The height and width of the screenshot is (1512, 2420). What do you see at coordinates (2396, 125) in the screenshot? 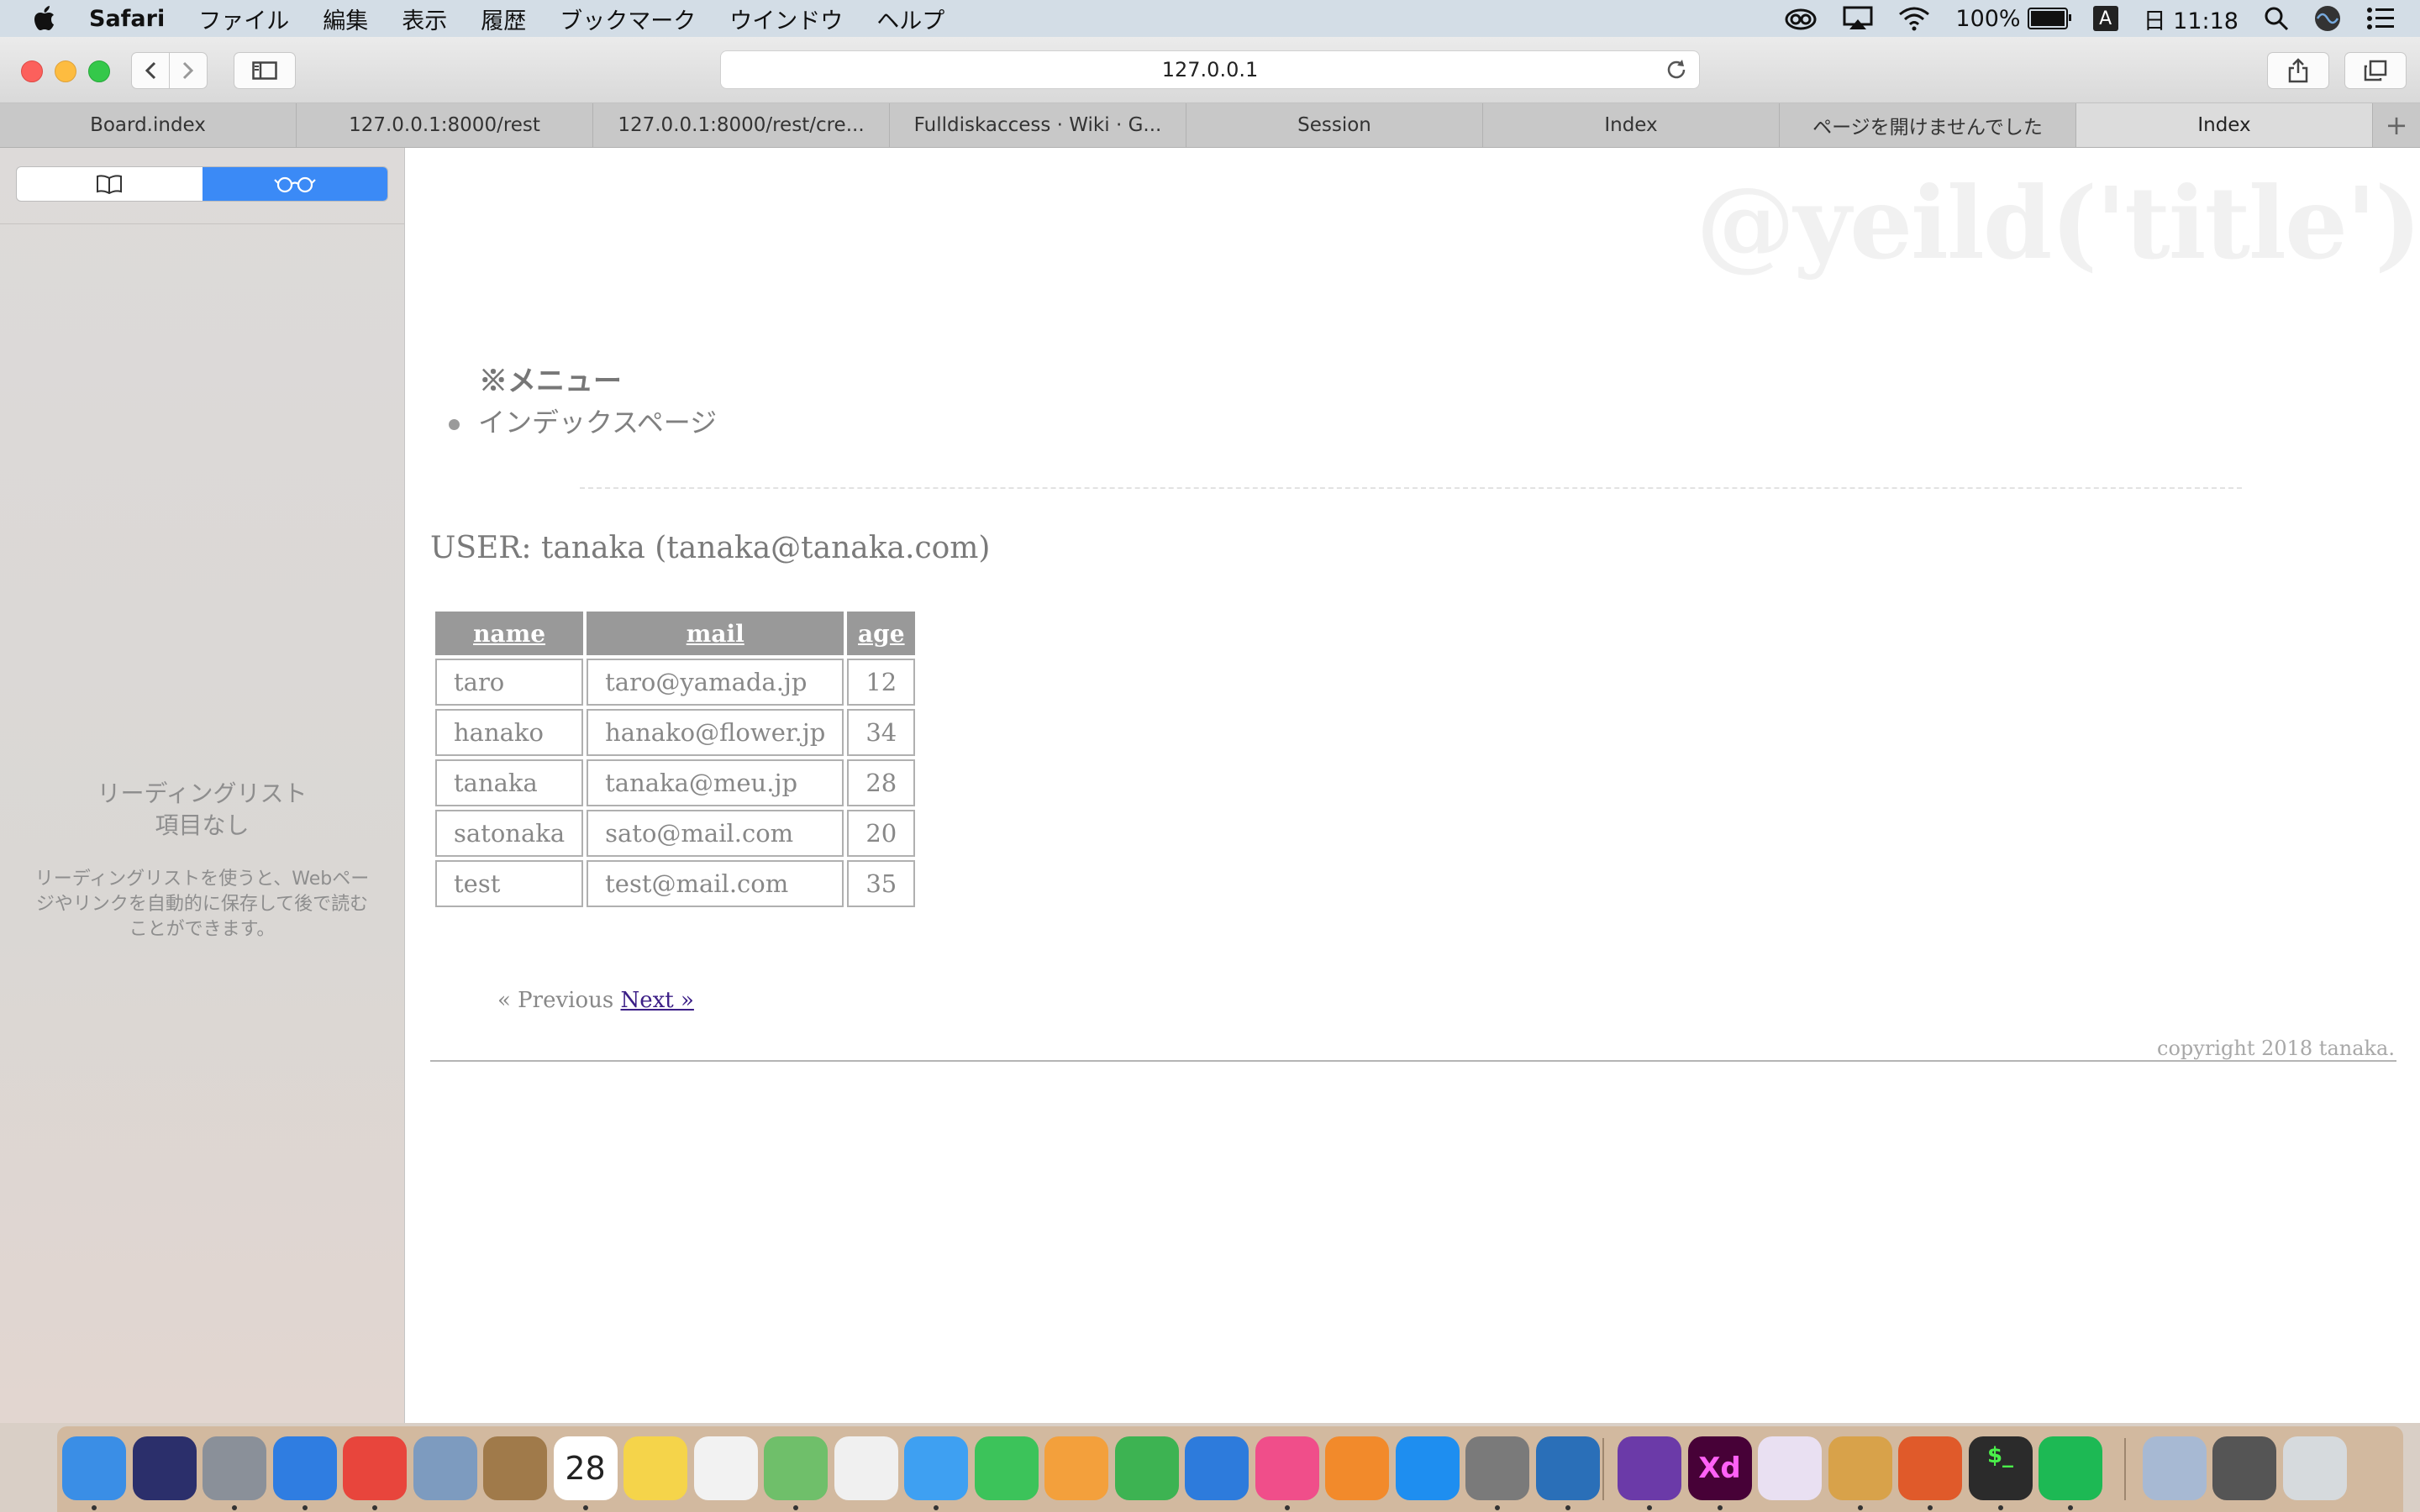
I see `new-tab-button: +` at bounding box center [2396, 125].